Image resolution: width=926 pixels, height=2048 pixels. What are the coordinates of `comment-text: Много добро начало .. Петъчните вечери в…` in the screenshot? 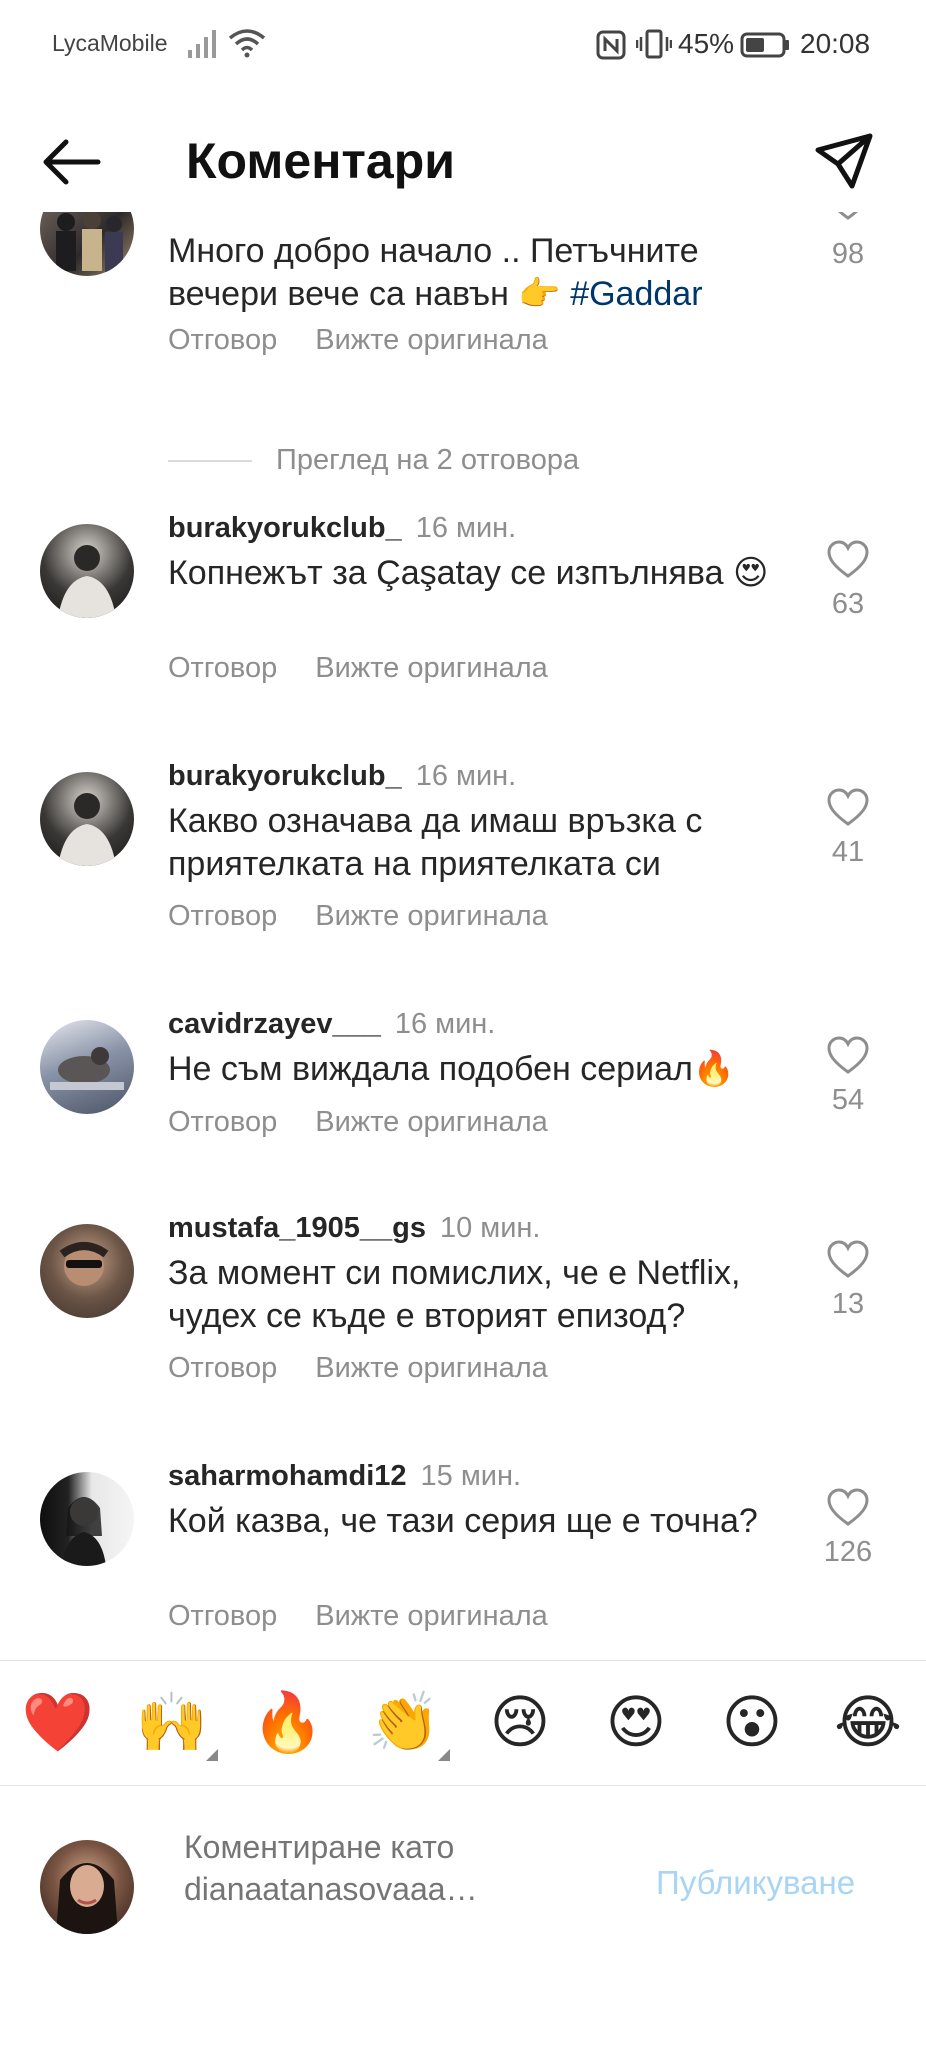 It's located at (435, 272).